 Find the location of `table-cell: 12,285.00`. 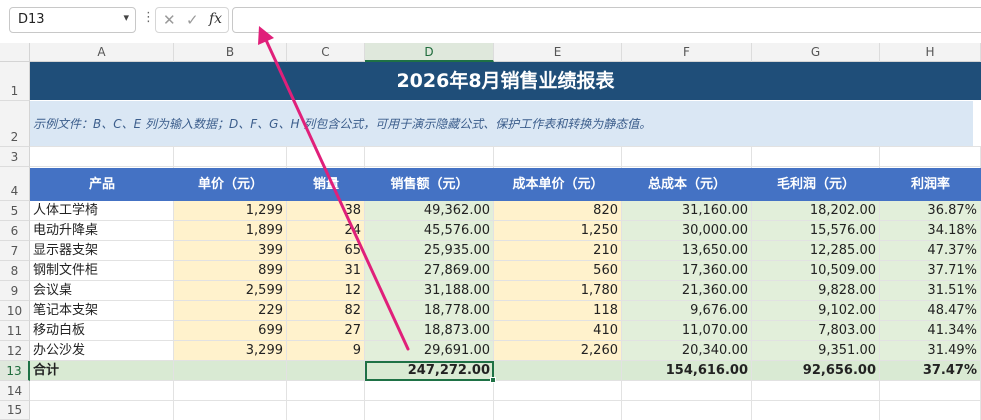

table-cell: 12,285.00 is located at coordinates (816, 251).